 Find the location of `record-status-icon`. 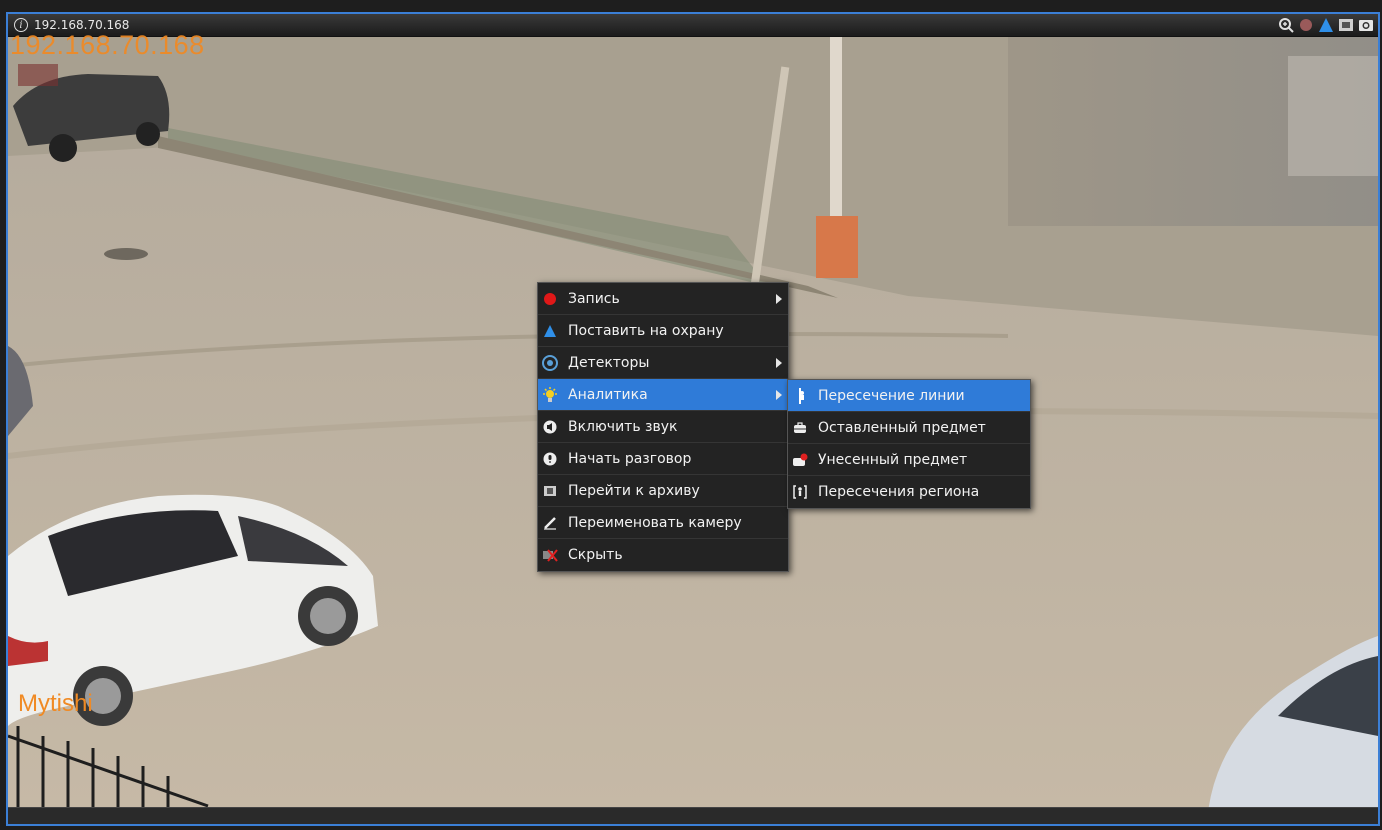

record-status-icon is located at coordinates (1306, 25).